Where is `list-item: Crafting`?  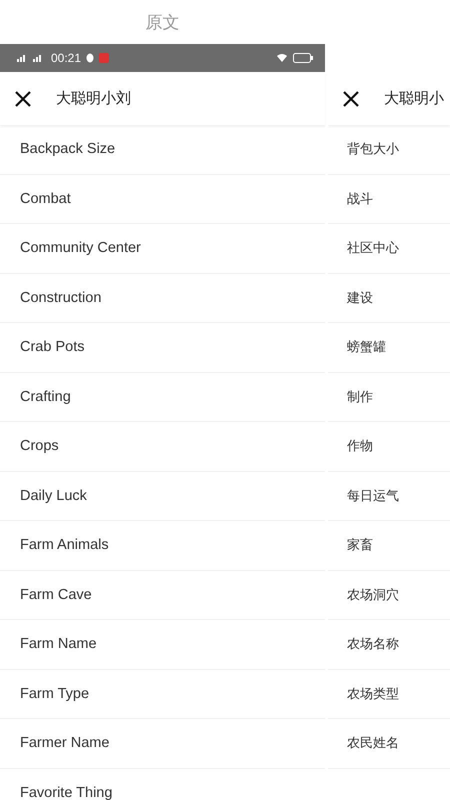 list-item: Crafting is located at coordinates (45, 396).